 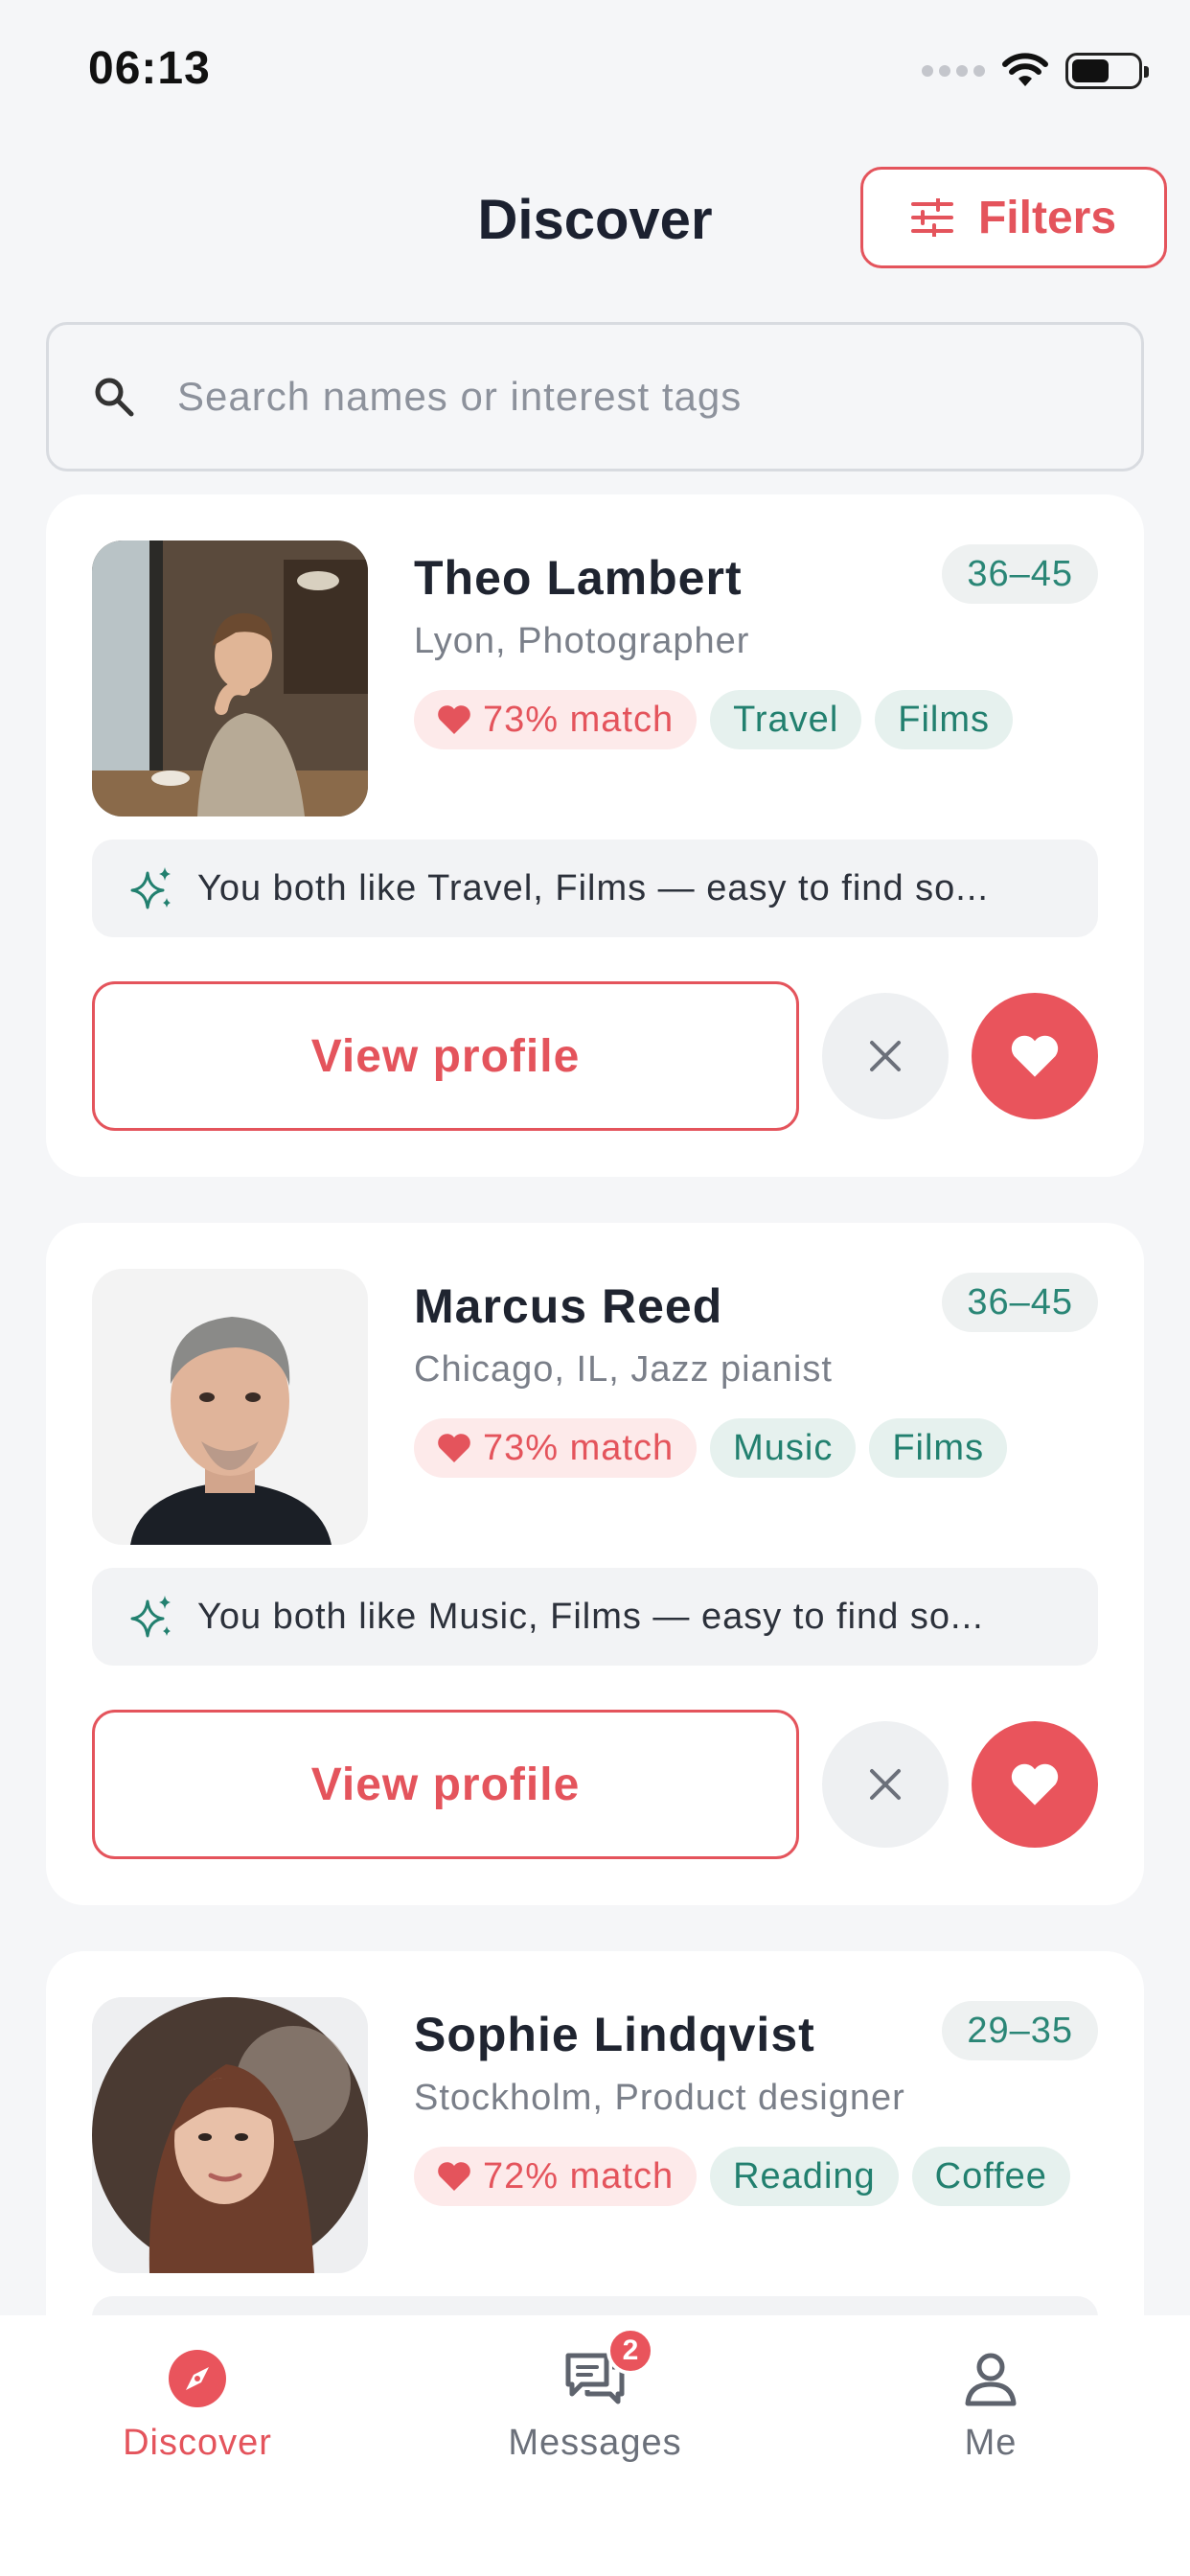 What do you see at coordinates (660, 2098) in the screenshot?
I see `profile-location: Stockholm, Product designer` at bounding box center [660, 2098].